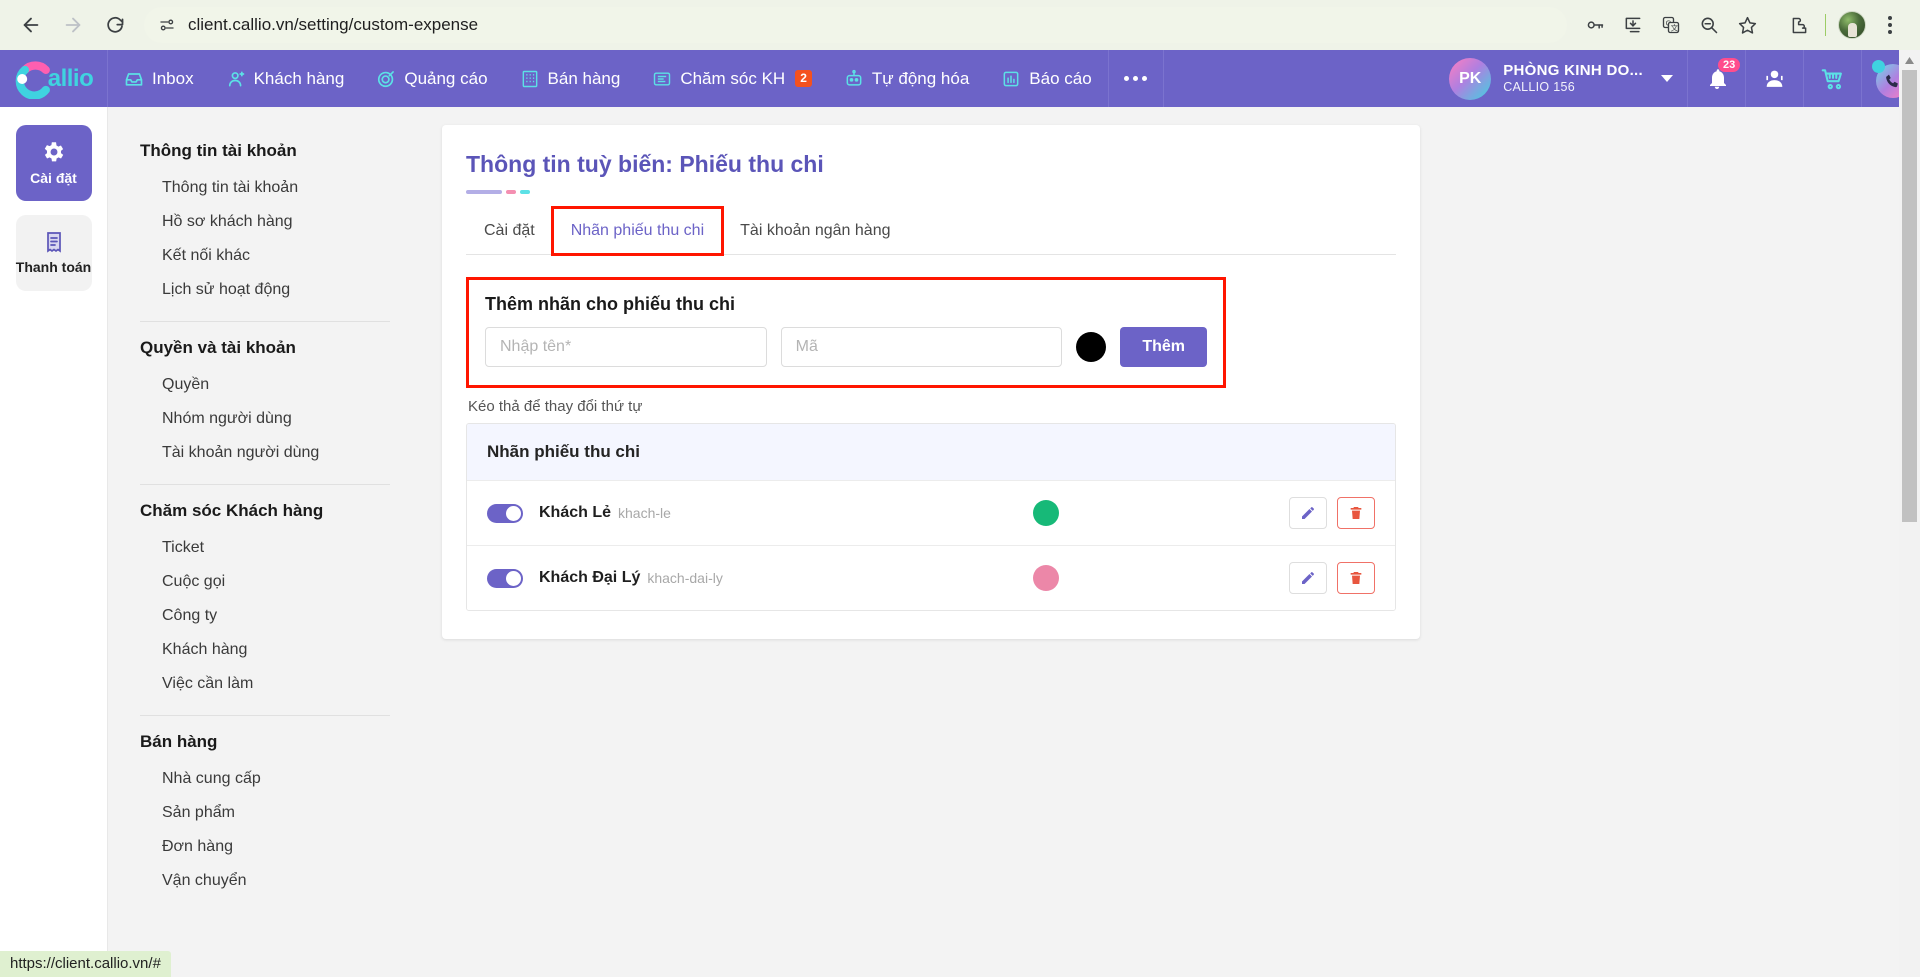 The image size is (1920, 977). What do you see at coordinates (1595, 25) in the screenshot?
I see `password-key-icon` at bounding box center [1595, 25].